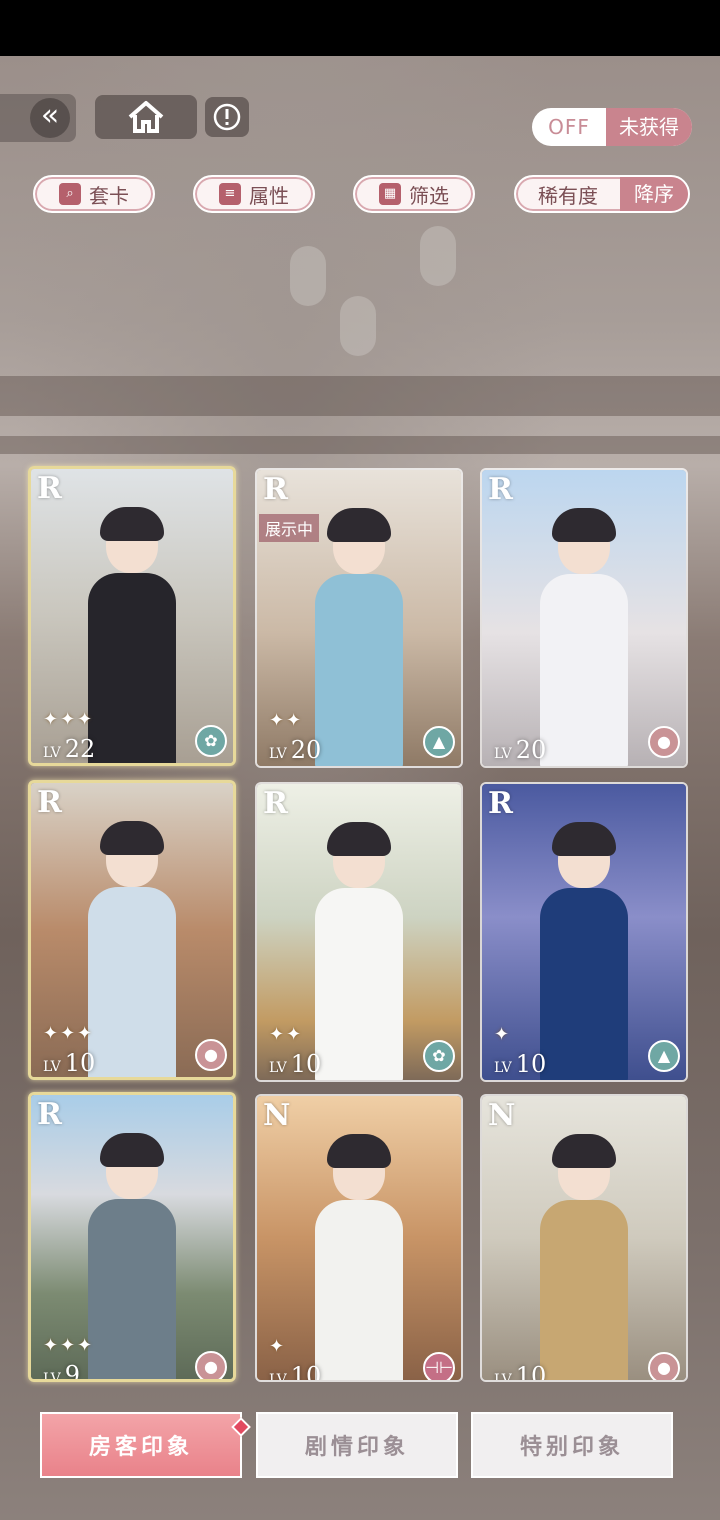 This screenshot has height=1520, width=720. What do you see at coordinates (359, 618) in the screenshot?
I see `card-item: R 展示中 ✦✦ LV 20 ▲` at bounding box center [359, 618].